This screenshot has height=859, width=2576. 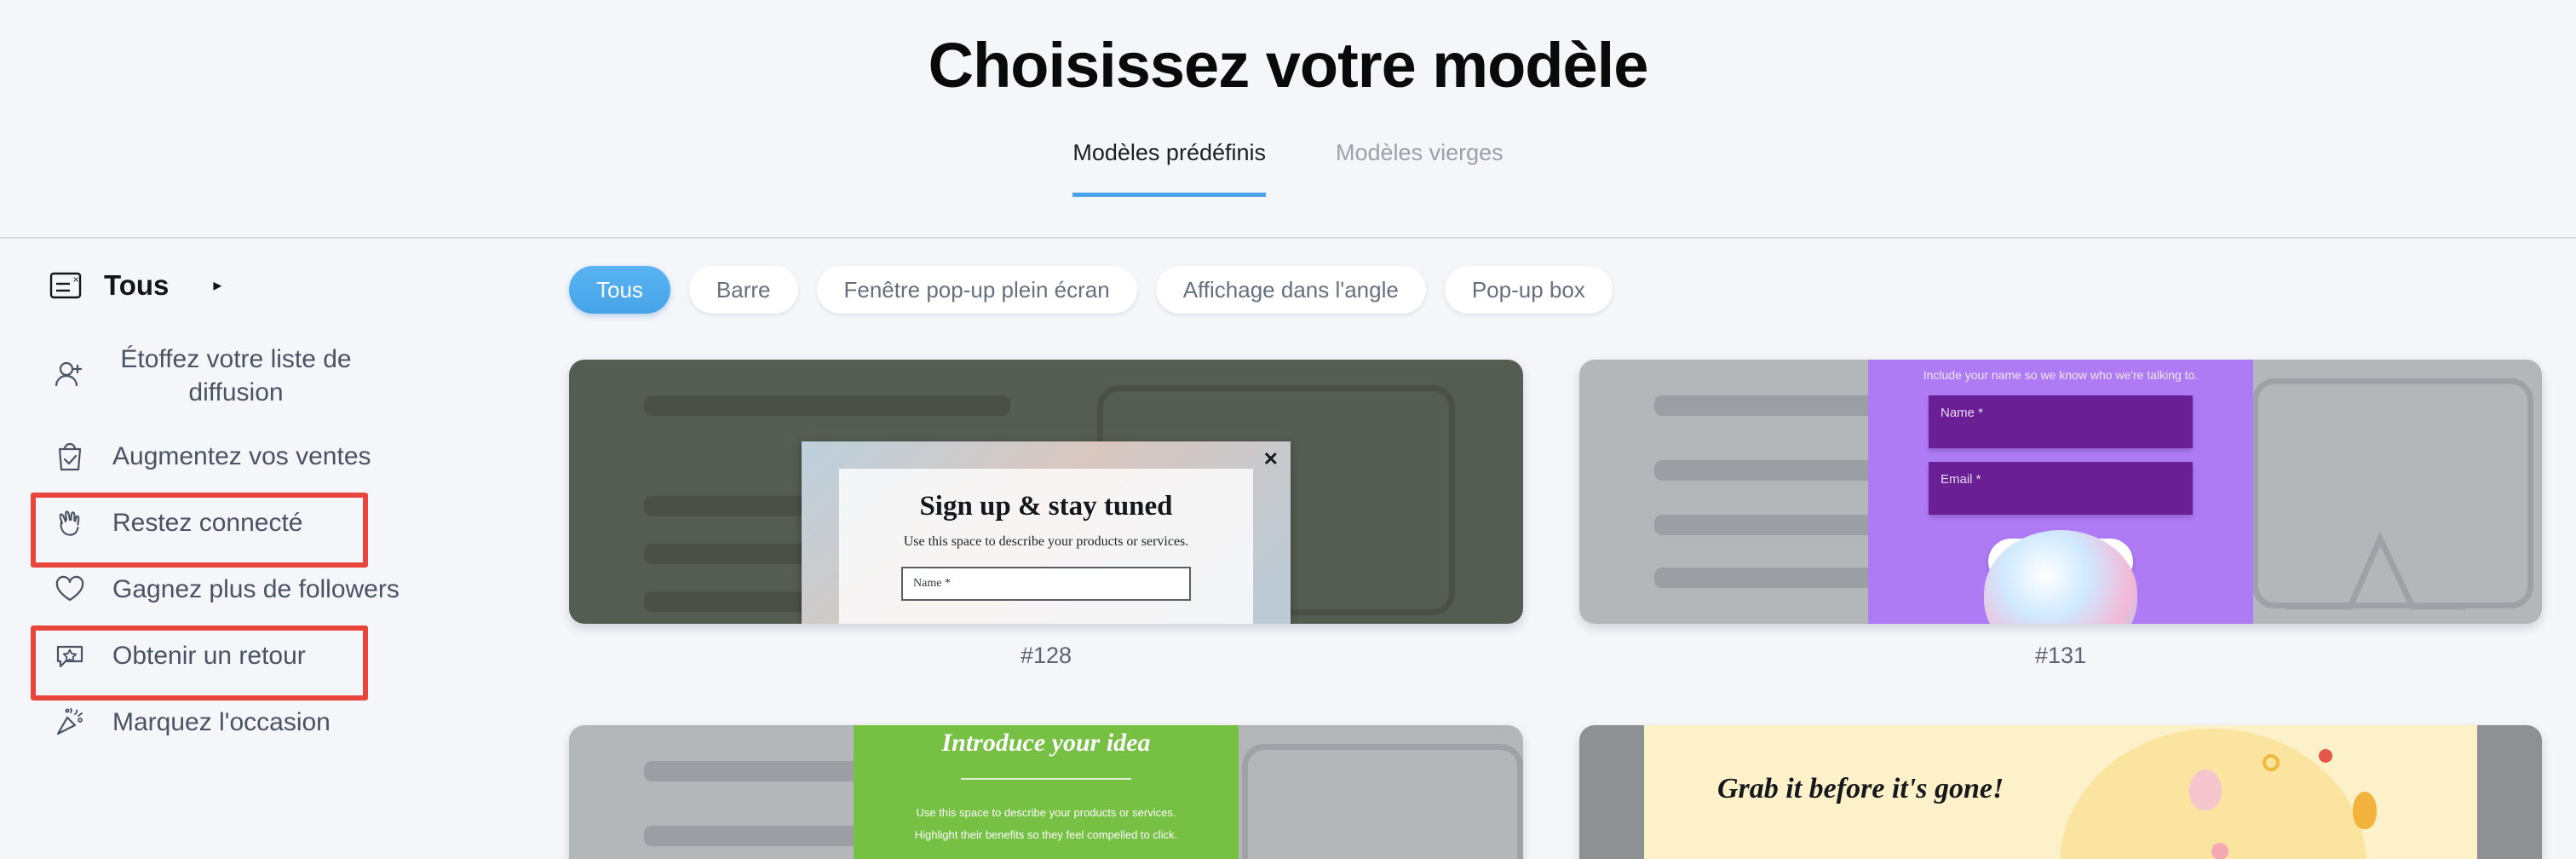 What do you see at coordinates (1861, 788) in the screenshot?
I see `popup-heading: Grab it before it's gone!` at bounding box center [1861, 788].